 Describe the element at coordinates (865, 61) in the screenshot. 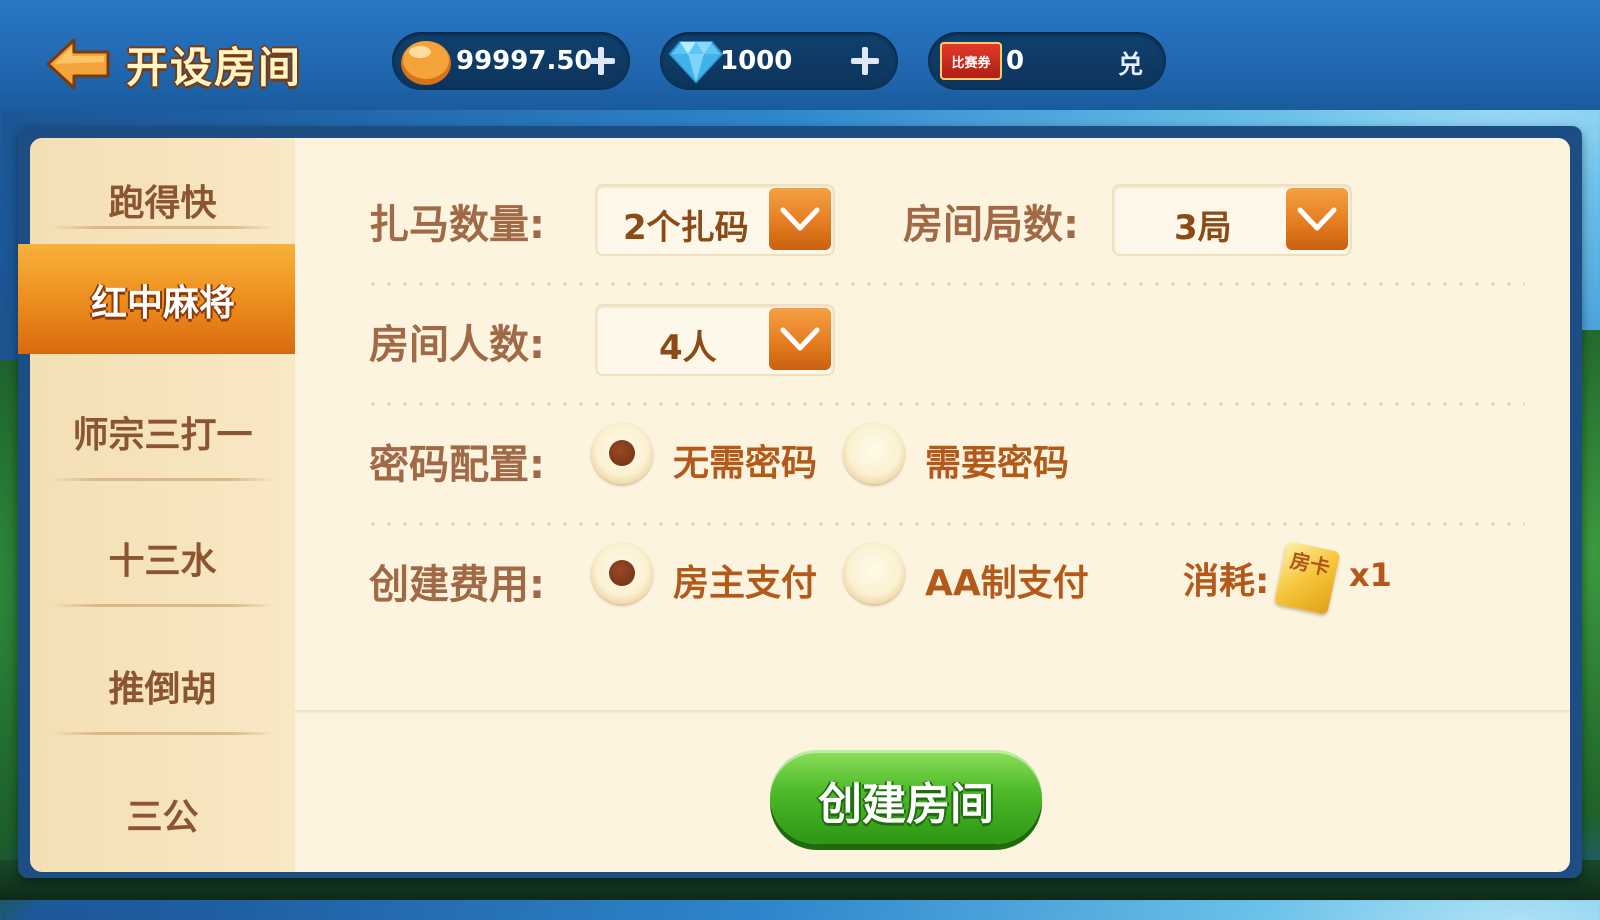

I see `add-diamonds-button` at that location.